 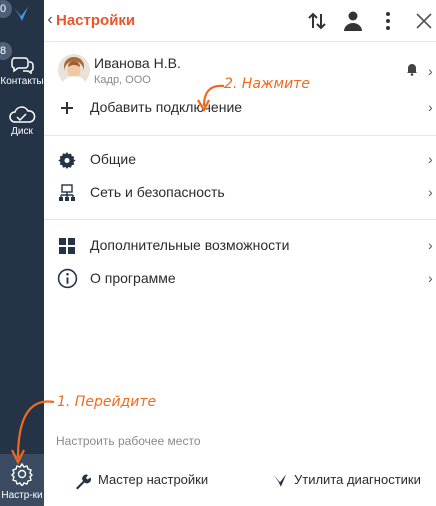 I want to click on add-connection-row: Добавить подключение ›, so click(x=240, y=108).